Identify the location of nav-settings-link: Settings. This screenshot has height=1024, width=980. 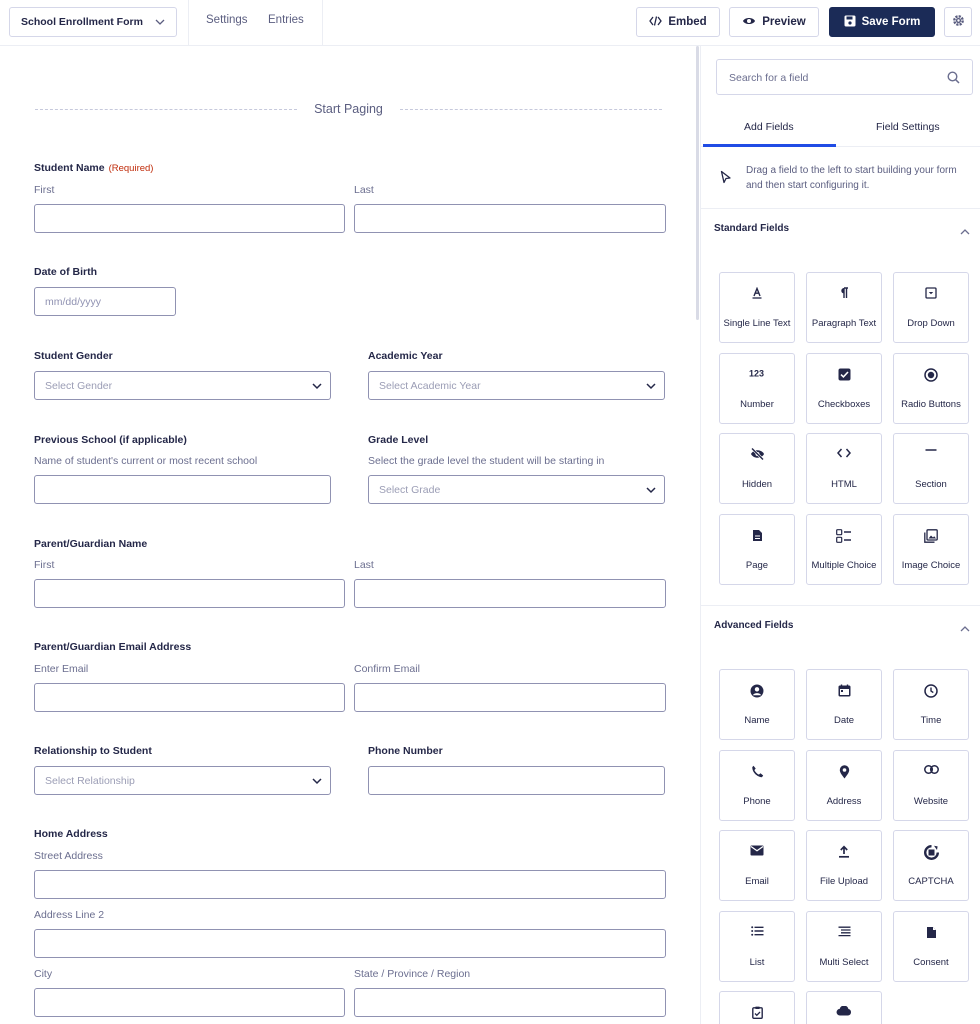
(227, 20).